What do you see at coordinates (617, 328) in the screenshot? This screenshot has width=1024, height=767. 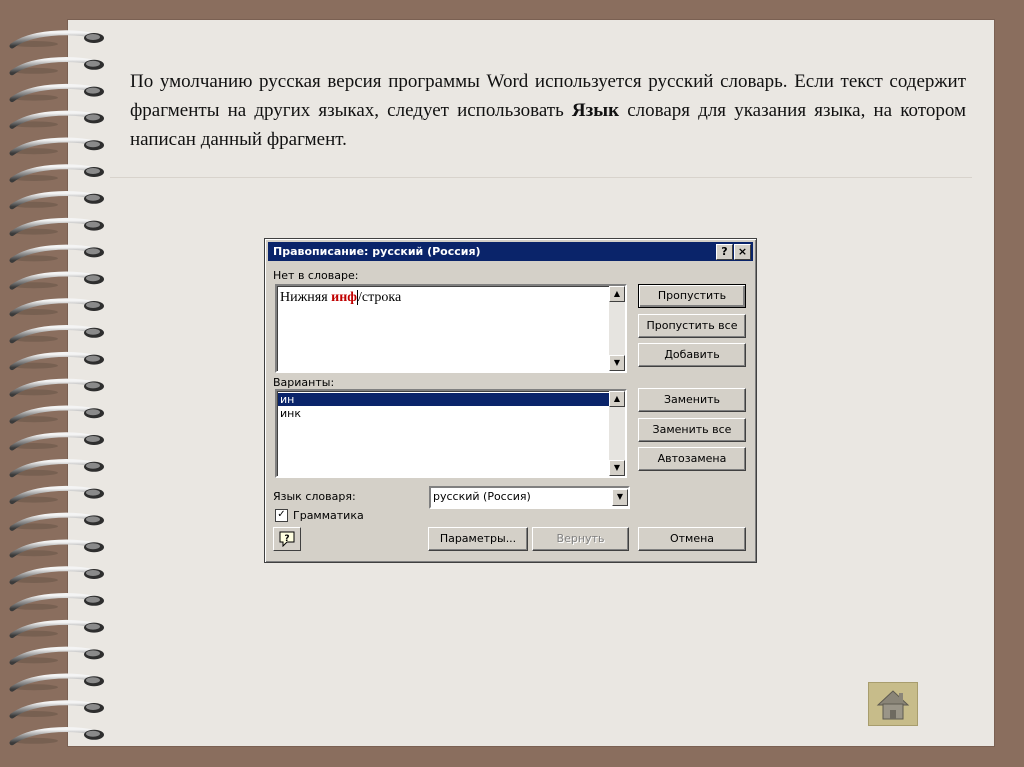 I see `sentence-scrollbar: ▲ ▼` at bounding box center [617, 328].